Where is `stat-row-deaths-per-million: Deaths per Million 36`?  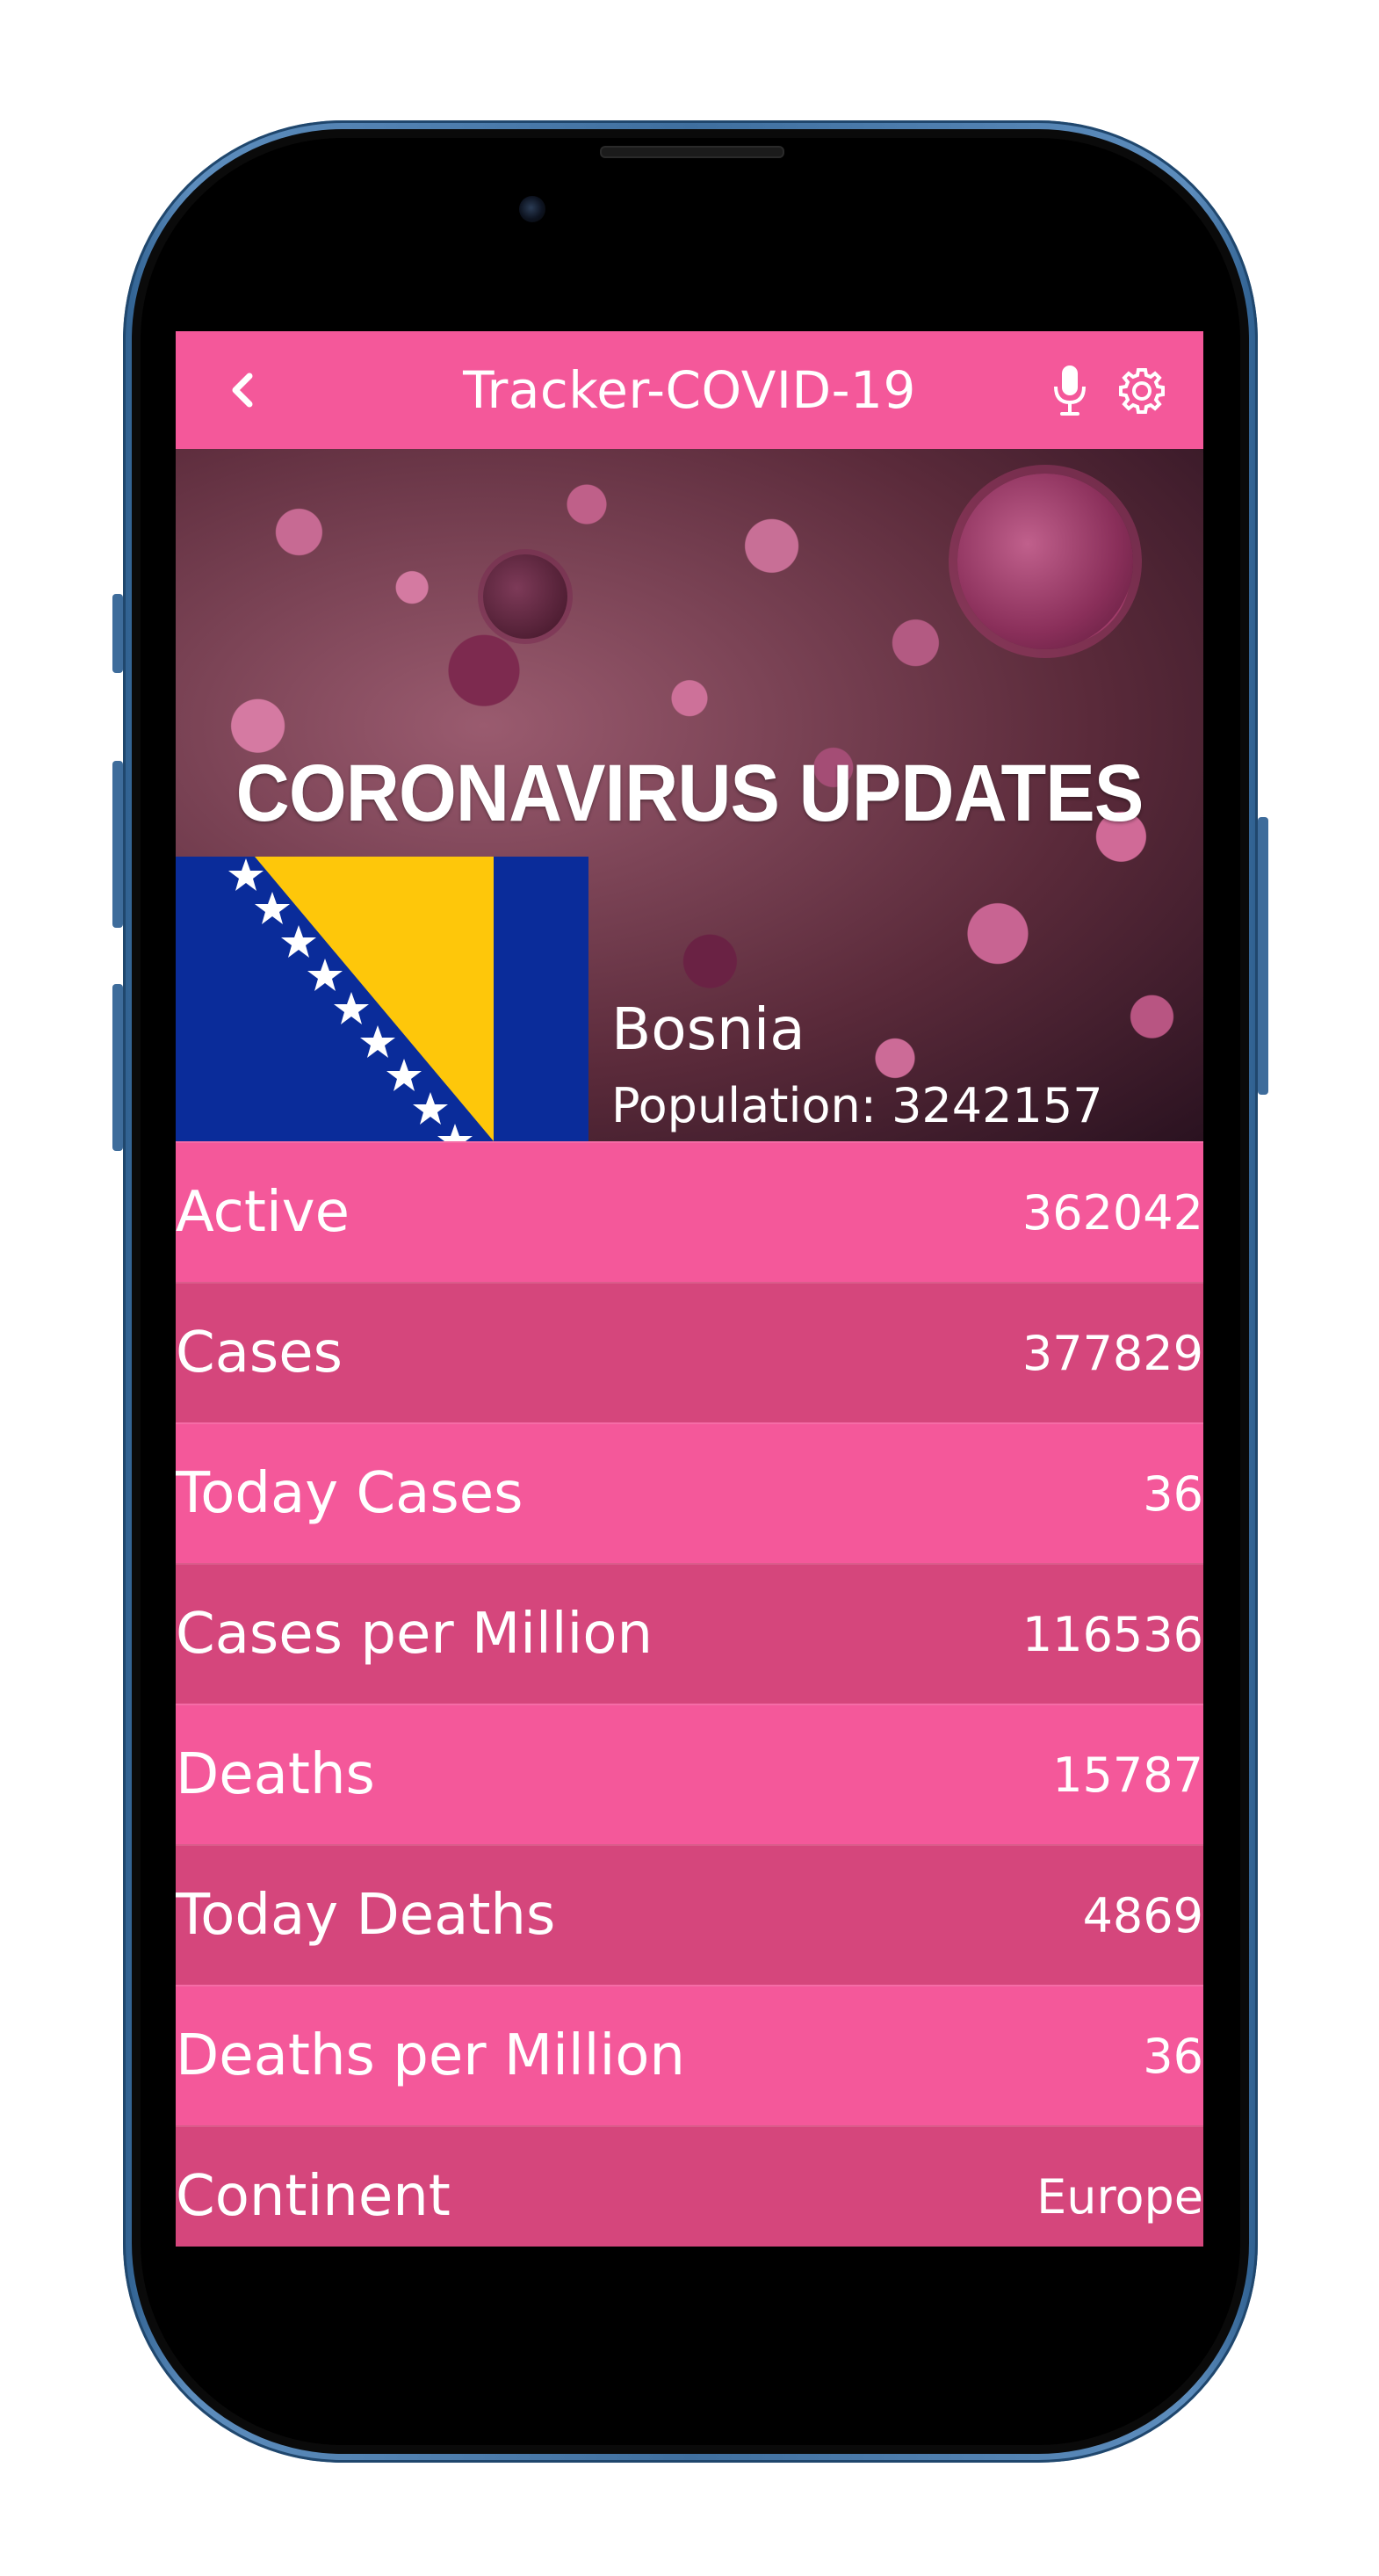 stat-row-deaths-per-million: Deaths per Million 36 is located at coordinates (689, 2055).